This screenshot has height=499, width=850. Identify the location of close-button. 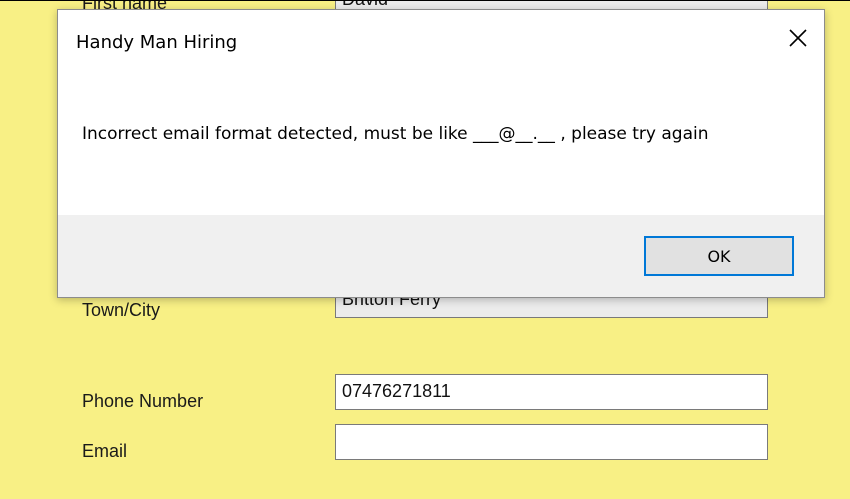
(798, 38).